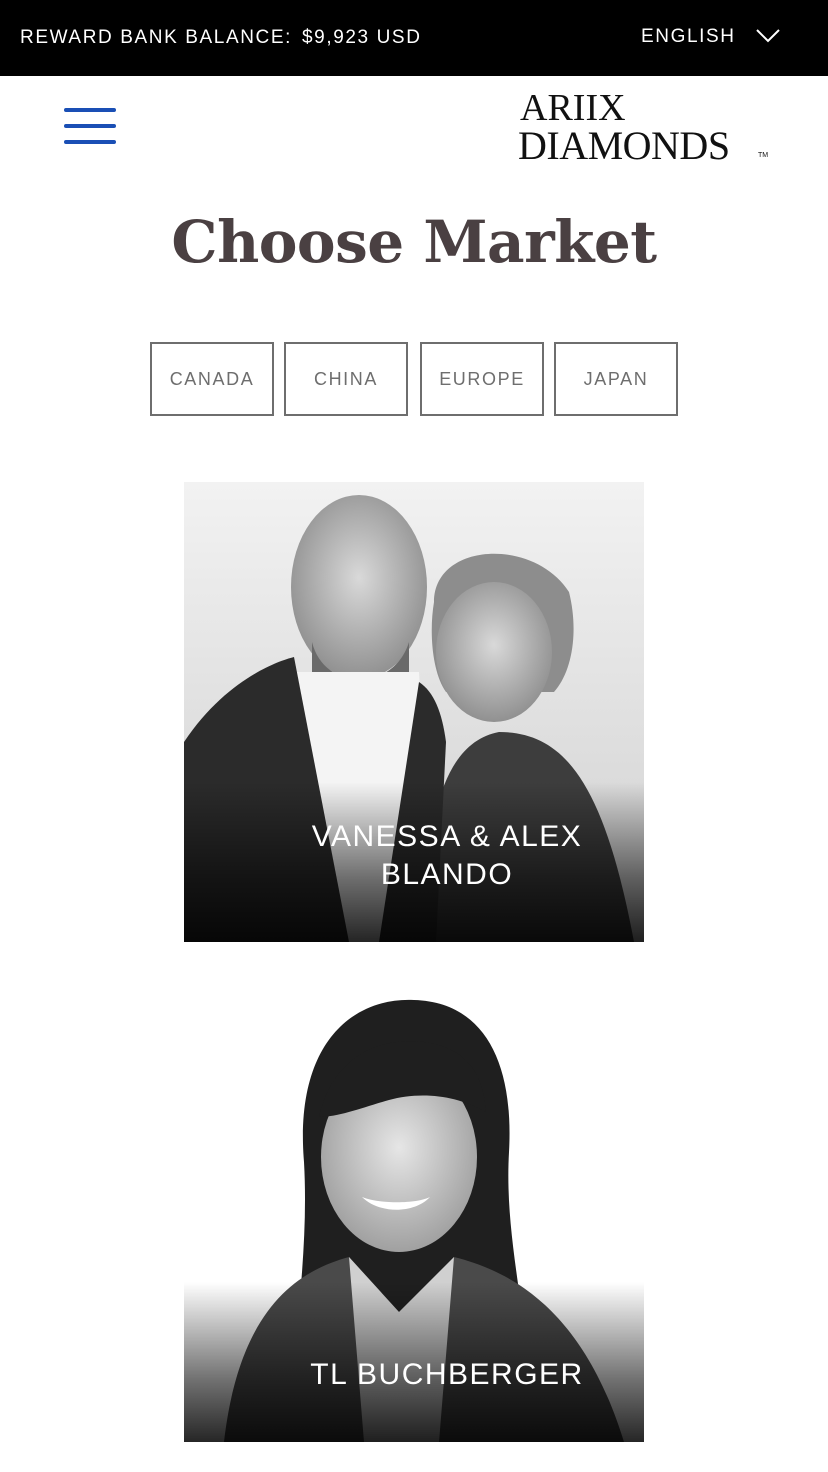  What do you see at coordinates (482, 379) in the screenshot?
I see `market-button-europe: EUROPE` at bounding box center [482, 379].